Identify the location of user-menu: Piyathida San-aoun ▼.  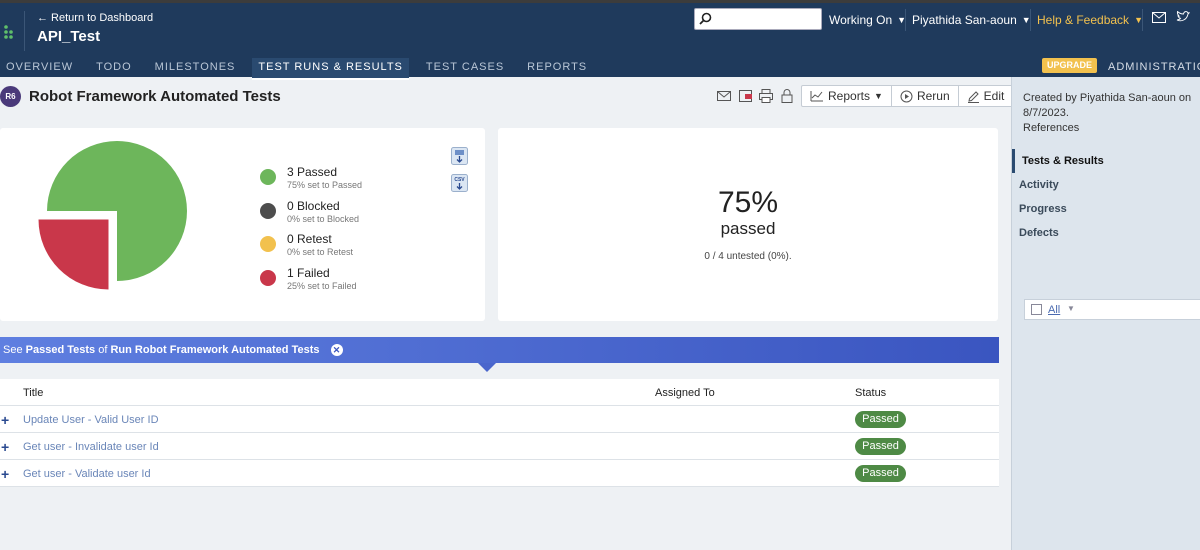
(971, 20).